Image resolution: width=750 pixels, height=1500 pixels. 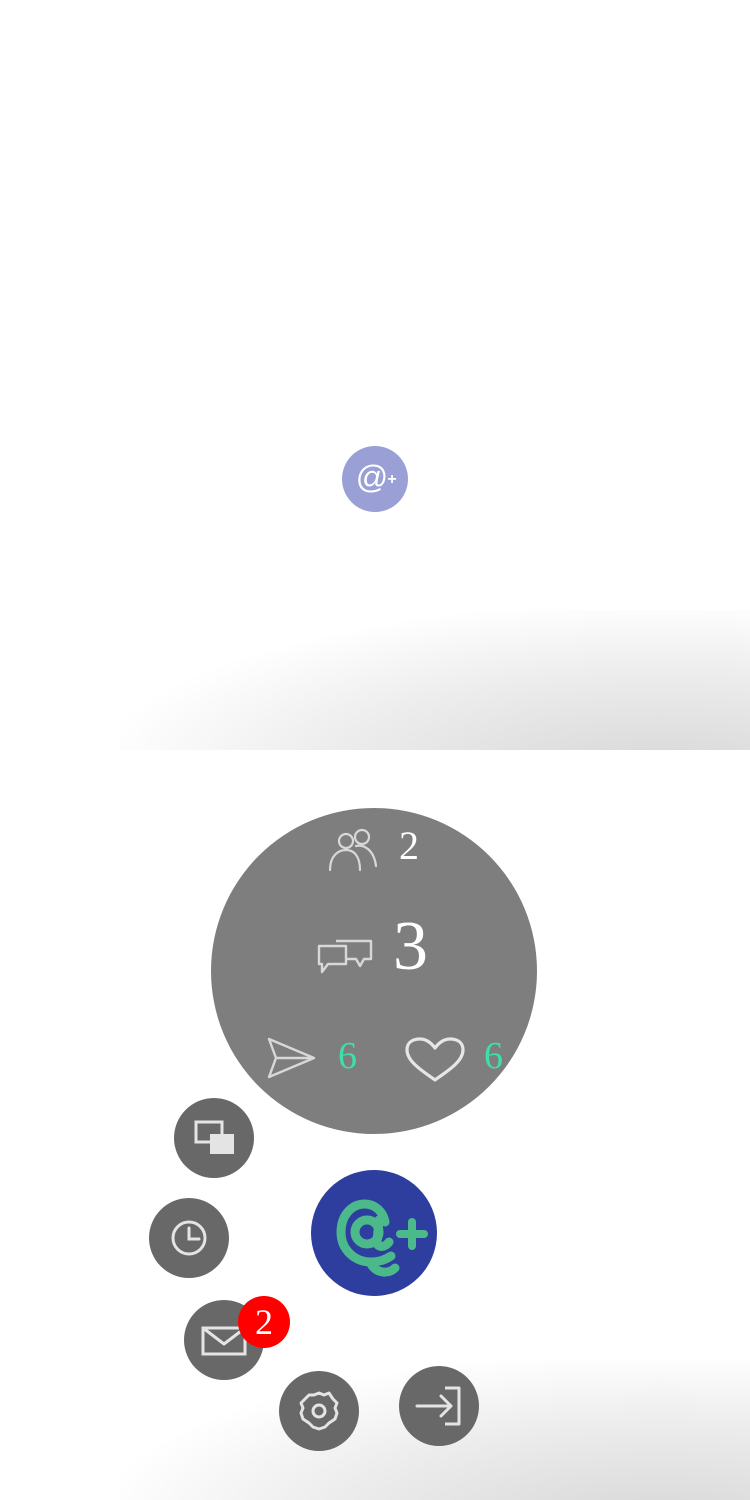 I want to click on chat-bubbles-icon, so click(x=345, y=956).